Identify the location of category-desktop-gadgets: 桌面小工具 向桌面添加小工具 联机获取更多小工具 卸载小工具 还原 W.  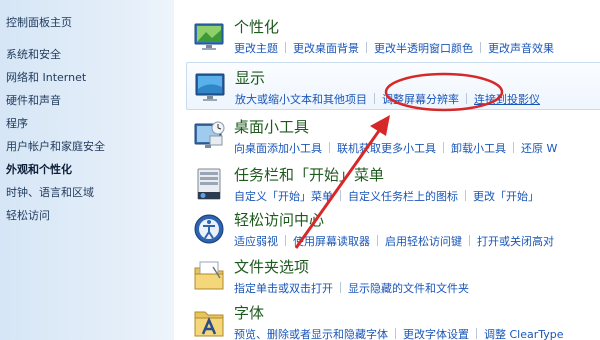
(391, 136).